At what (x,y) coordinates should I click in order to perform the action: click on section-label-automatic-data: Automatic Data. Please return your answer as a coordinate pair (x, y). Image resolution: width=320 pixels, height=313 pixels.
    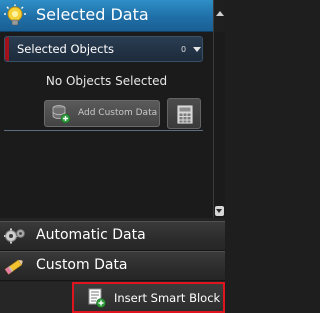
    Looking at the image, I should click on (91, 235).